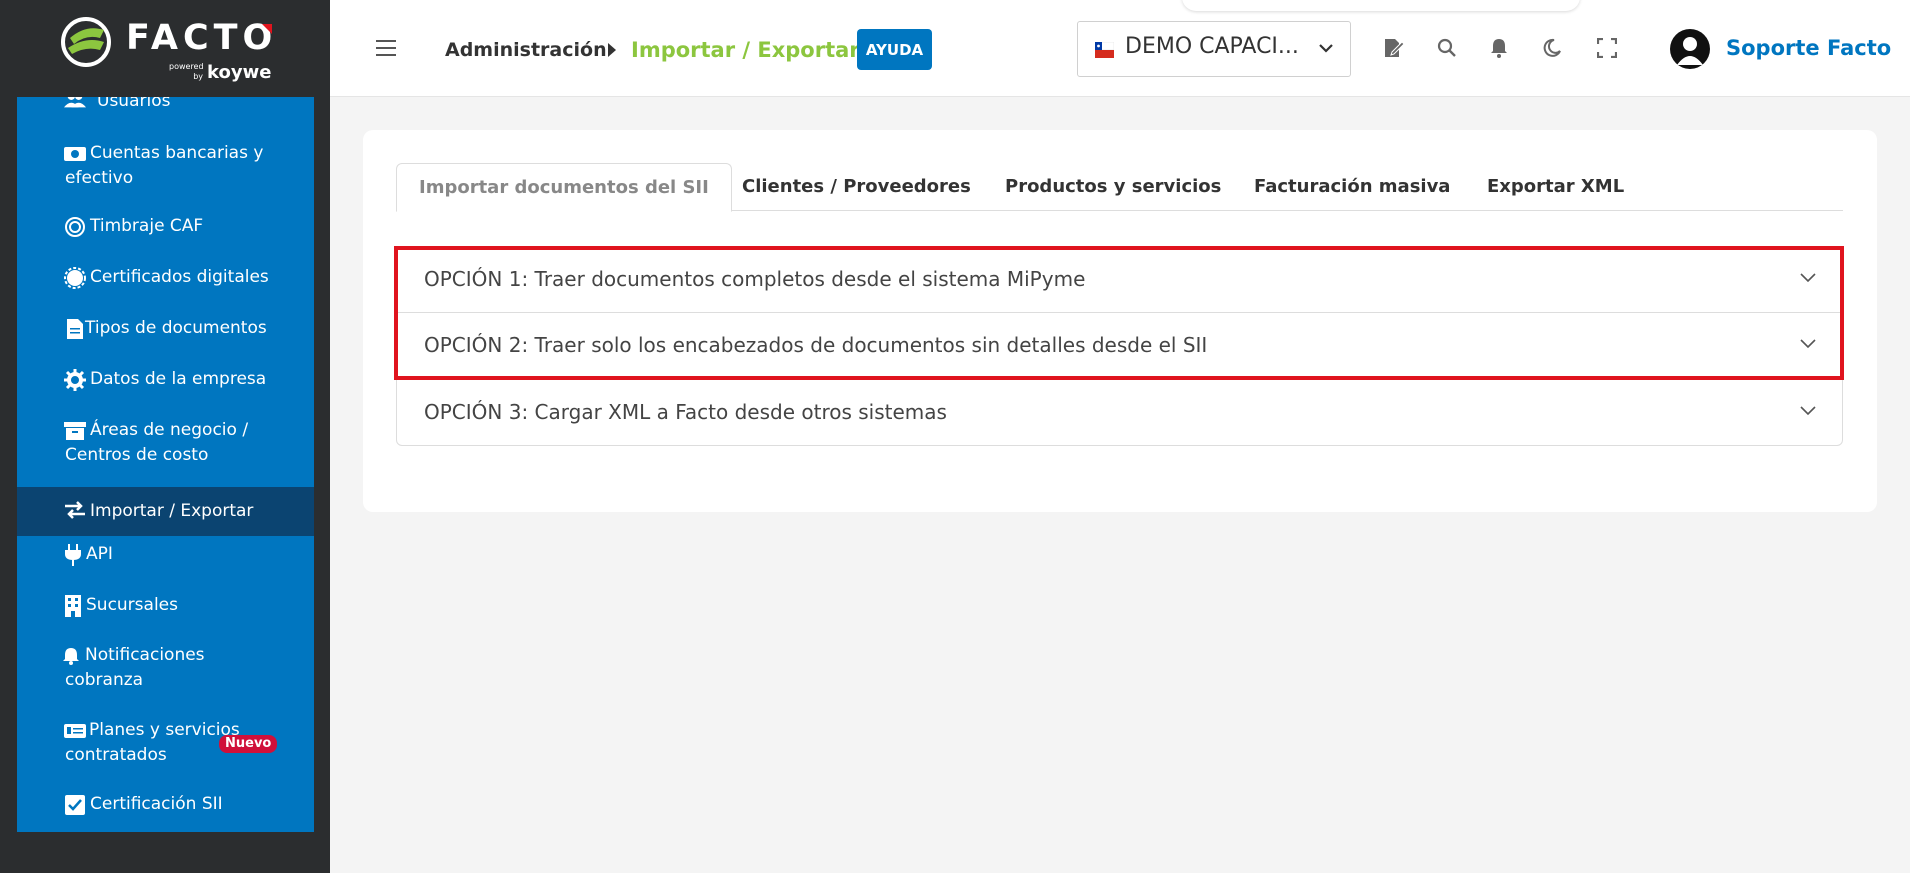 This screenshot has height=873, width=1910. What do you see at coordinates (75, 329) in the screenshot?
I see `document-icon` at bounding box center [75, 329].